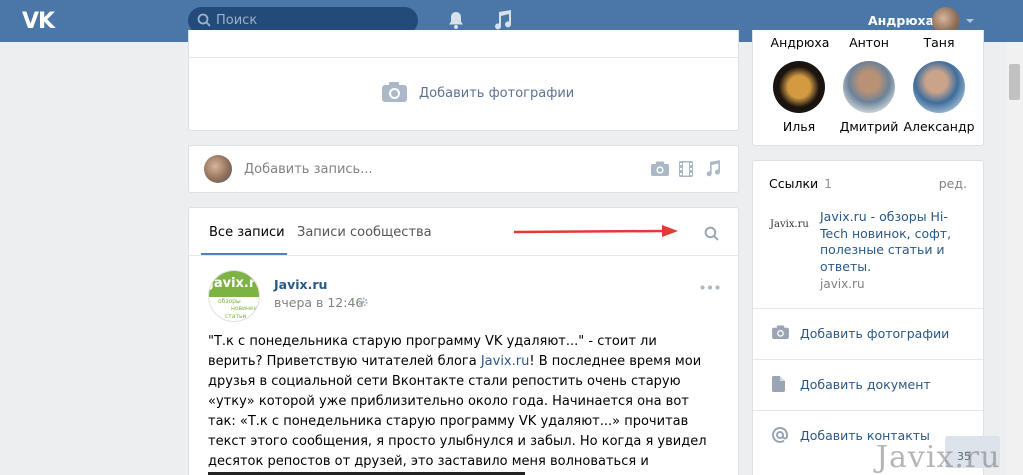 The height and width of the screenshot is (475, 1023). Describe the element at coordinates (799, 126) in the screenshot. I see `friend-name: Илья` at that location.